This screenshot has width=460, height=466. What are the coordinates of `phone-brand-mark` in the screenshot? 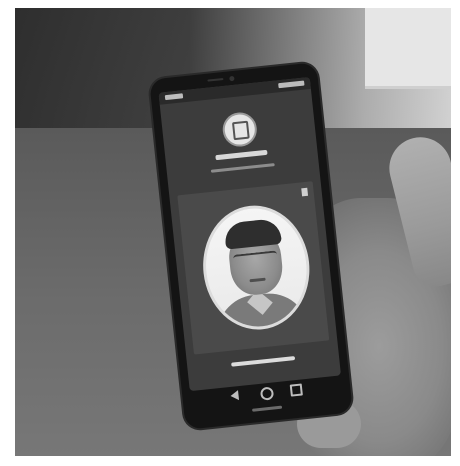 It's located at (267, 408).